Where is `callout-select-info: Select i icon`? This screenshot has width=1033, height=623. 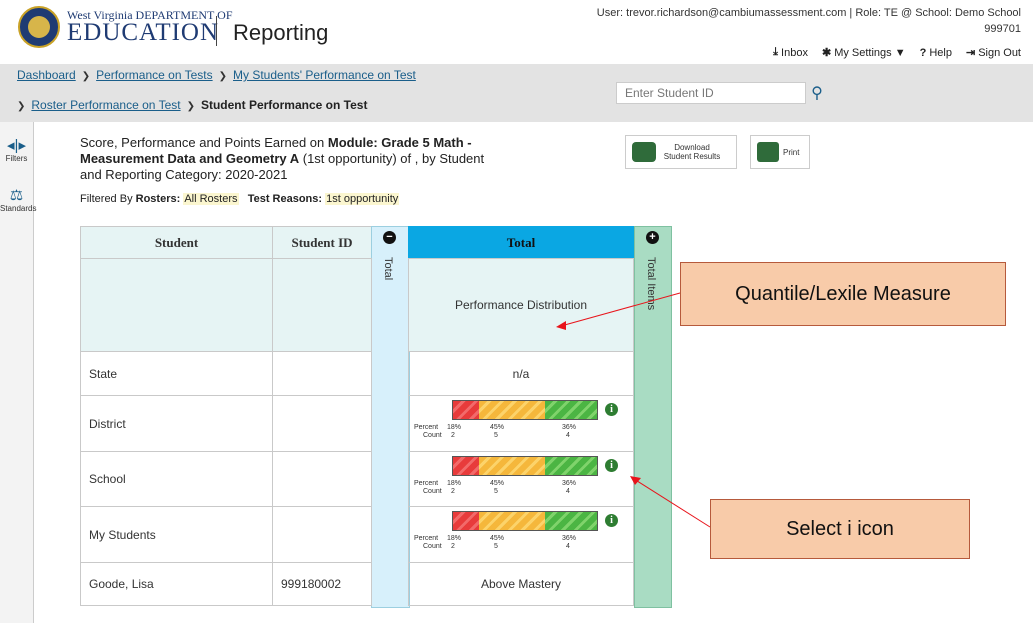 callout-select-info: Select i icon is located at coordinates (840, 529).